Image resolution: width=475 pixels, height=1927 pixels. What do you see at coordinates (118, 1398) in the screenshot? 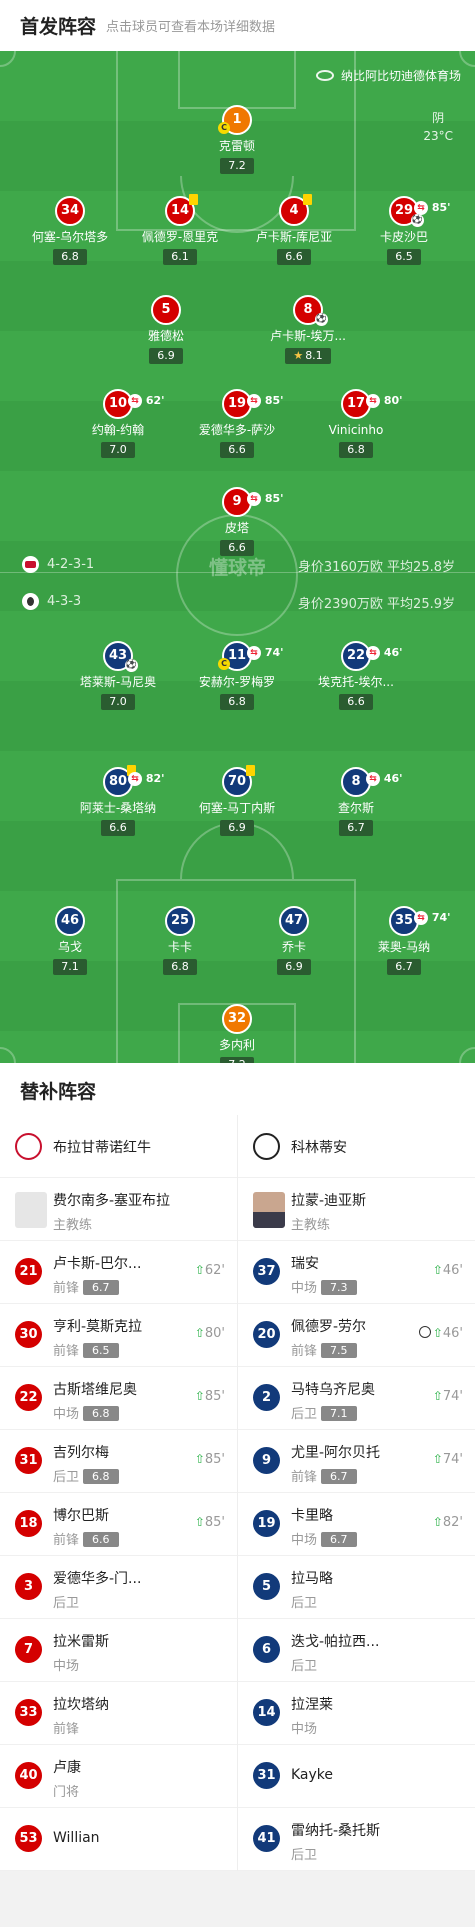
I see `sub-player-row: 22 古斯塔维尼奥 中场 6.8 ⇧85'` at bounding box center [118, 1398].